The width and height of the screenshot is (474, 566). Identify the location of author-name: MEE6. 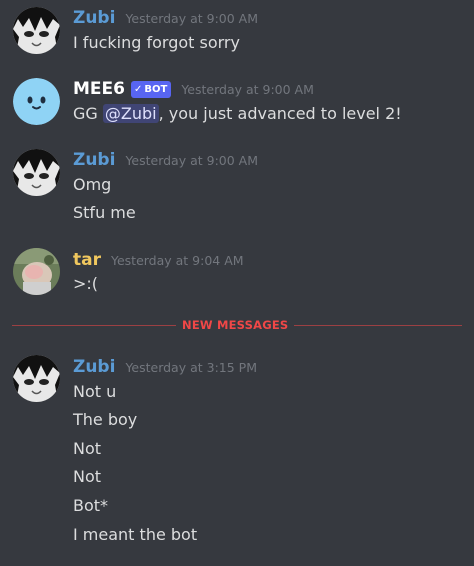
(99, 89).